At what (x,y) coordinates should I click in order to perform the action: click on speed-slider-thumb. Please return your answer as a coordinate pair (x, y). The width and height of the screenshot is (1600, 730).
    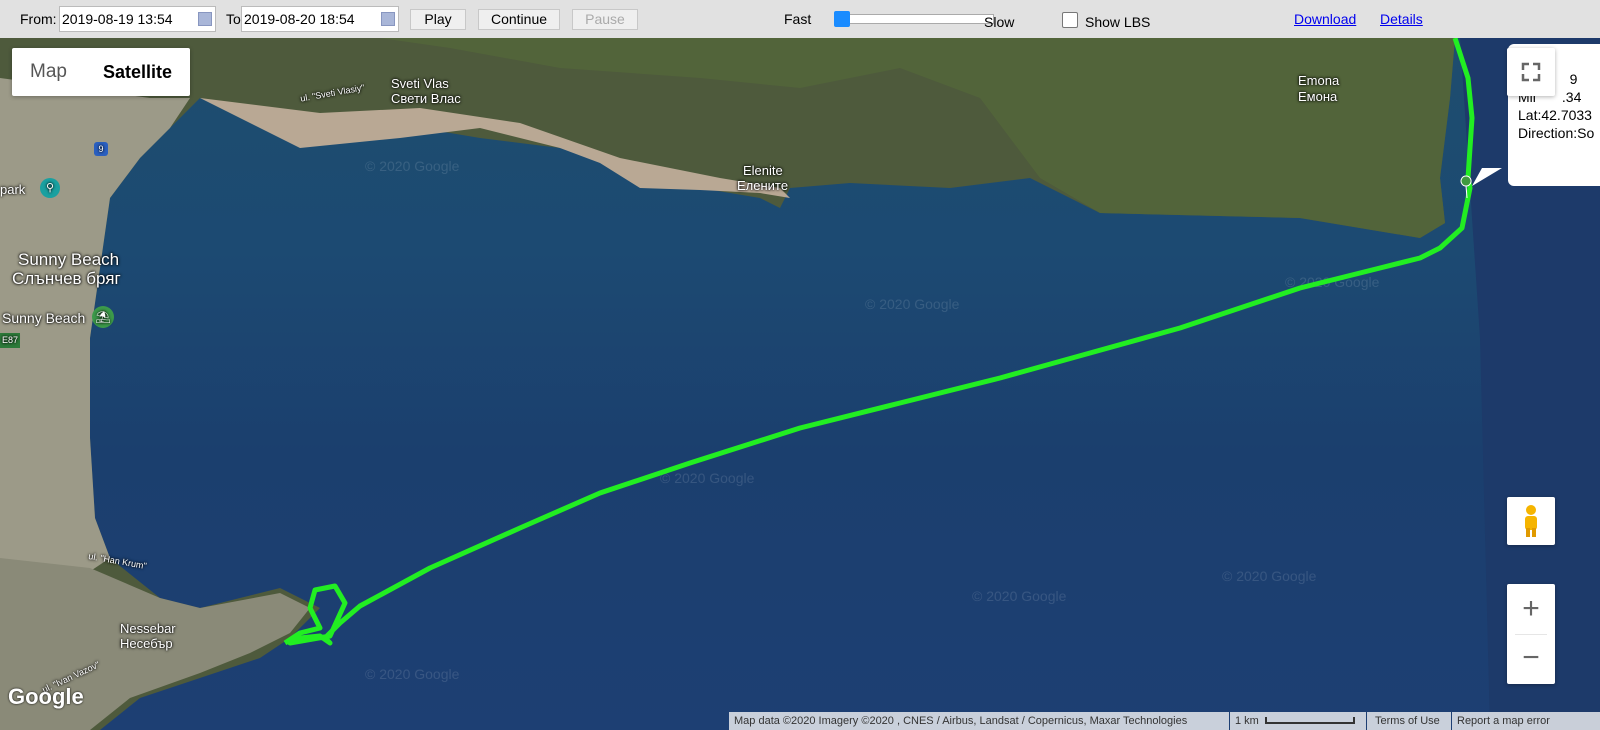
    Looking at the image, I should click on (842, 19).